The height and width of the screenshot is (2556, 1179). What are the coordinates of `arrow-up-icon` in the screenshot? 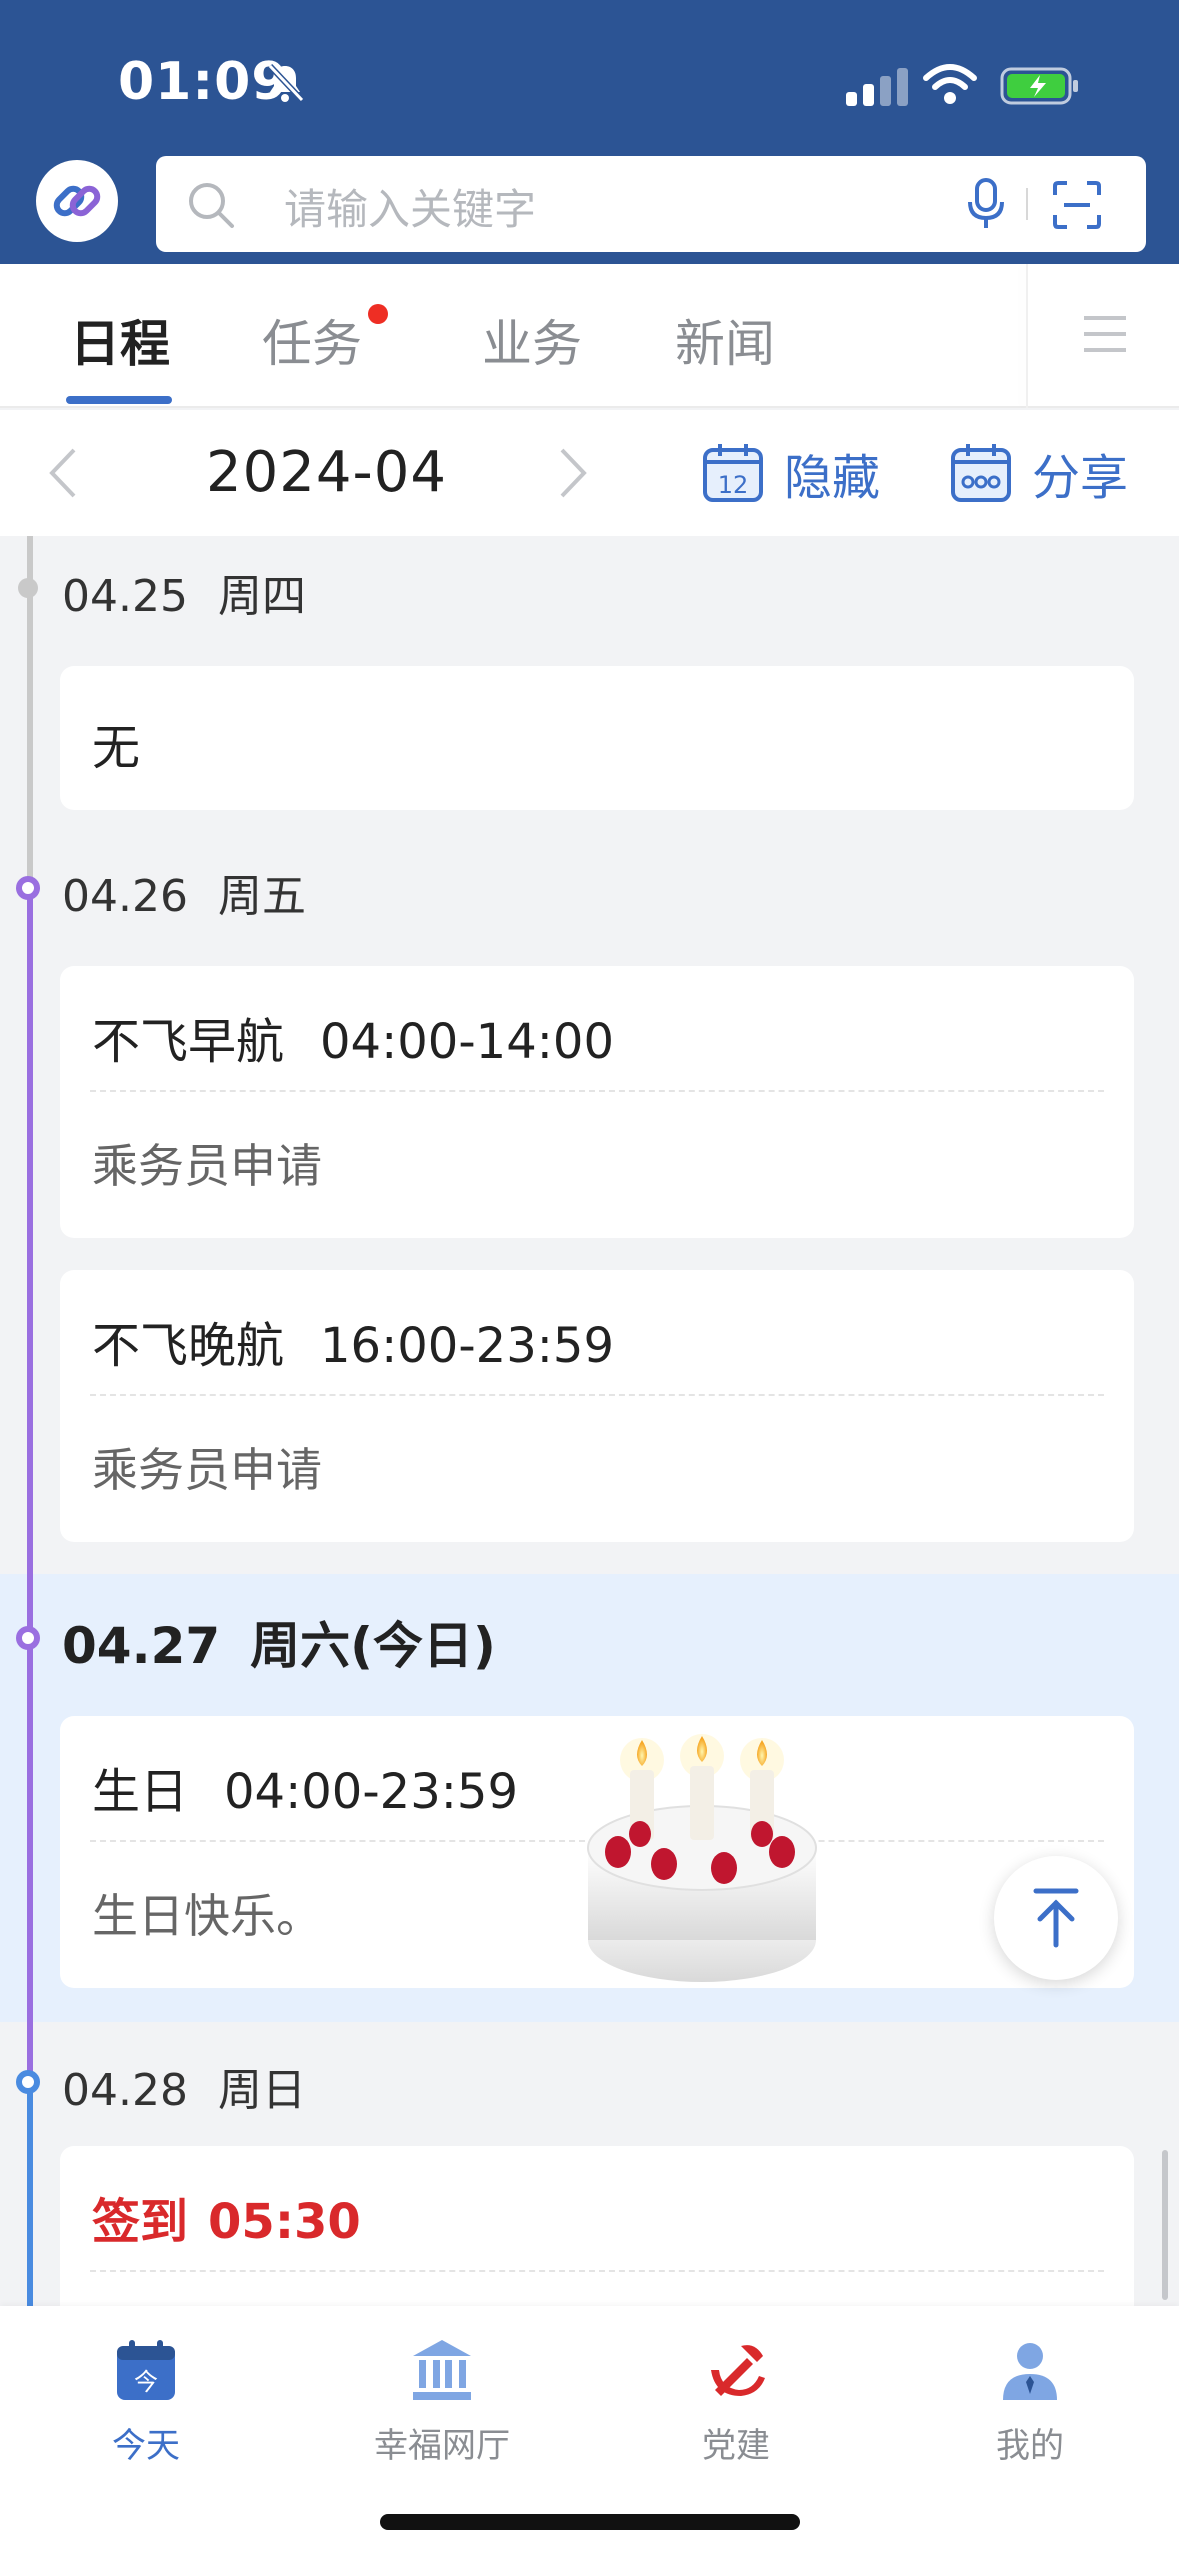 It's located at (1056, 1918).